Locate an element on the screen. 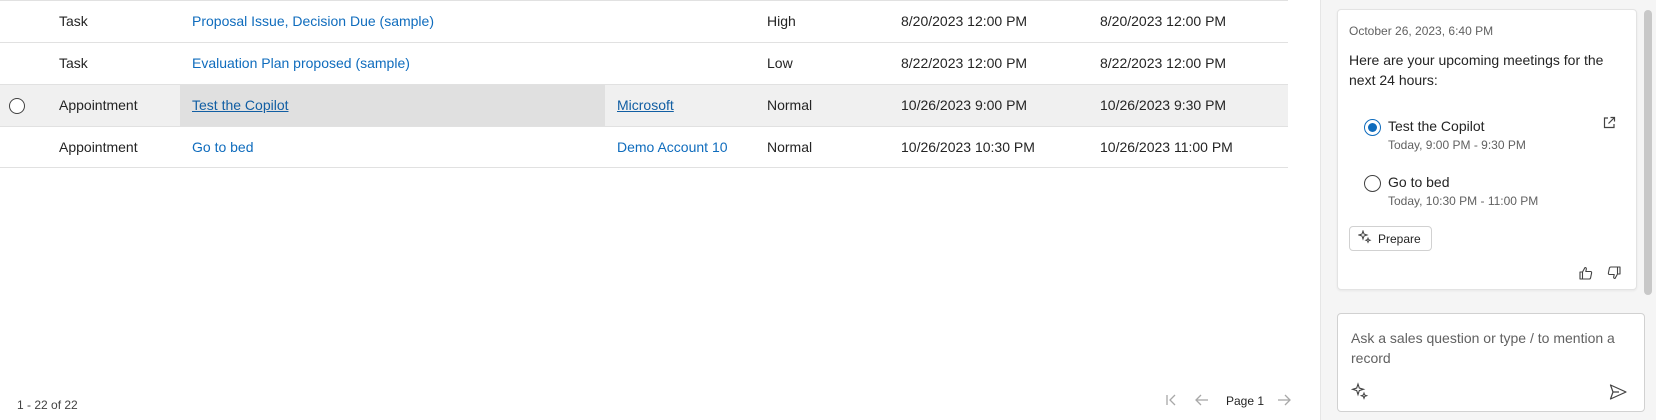  cell-priority: Low is located at coordinates (780, 63).